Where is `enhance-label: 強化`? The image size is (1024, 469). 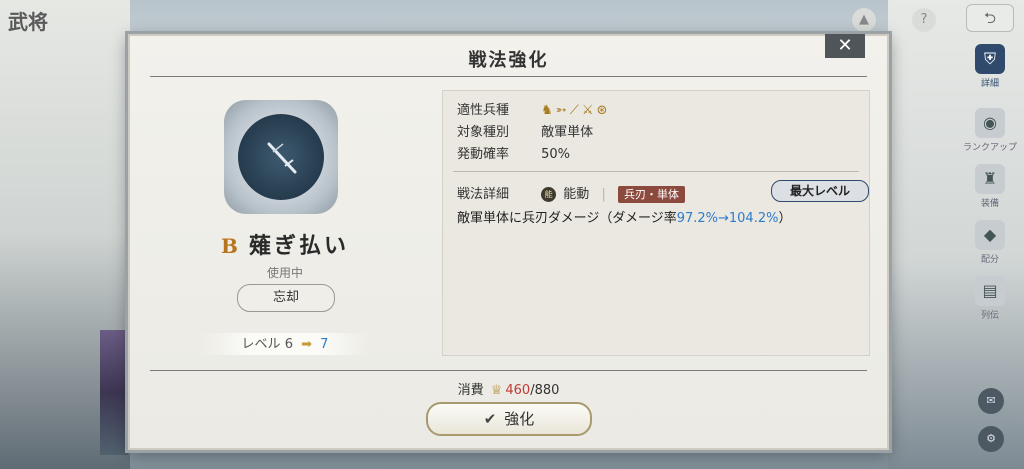
enhance-label: 強化 is located at coordinates (519, 419).